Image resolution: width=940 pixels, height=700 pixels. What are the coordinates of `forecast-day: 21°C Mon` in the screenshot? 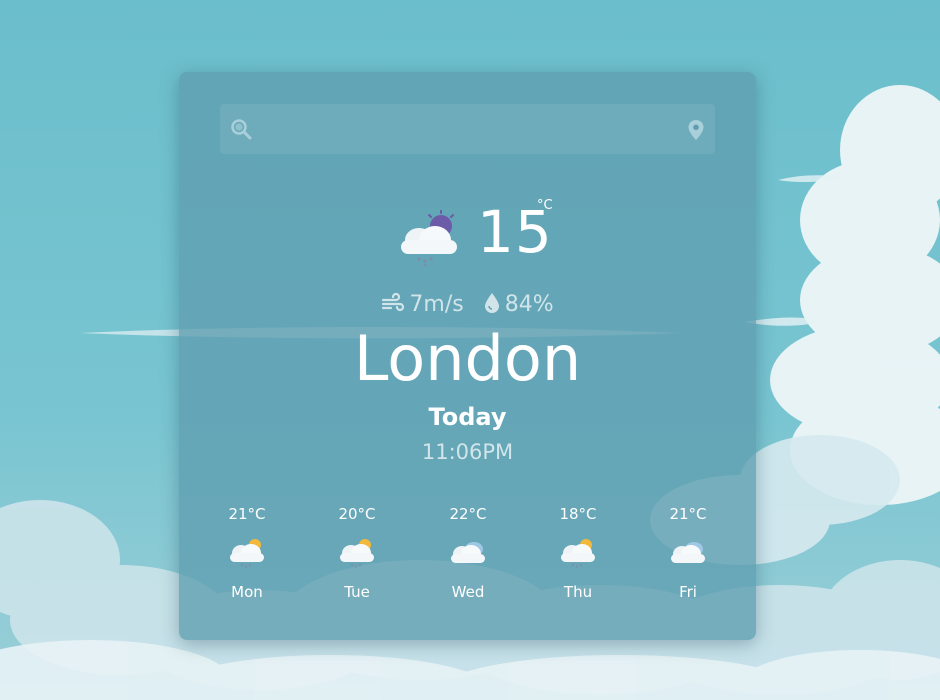 It's located at (247, 553).